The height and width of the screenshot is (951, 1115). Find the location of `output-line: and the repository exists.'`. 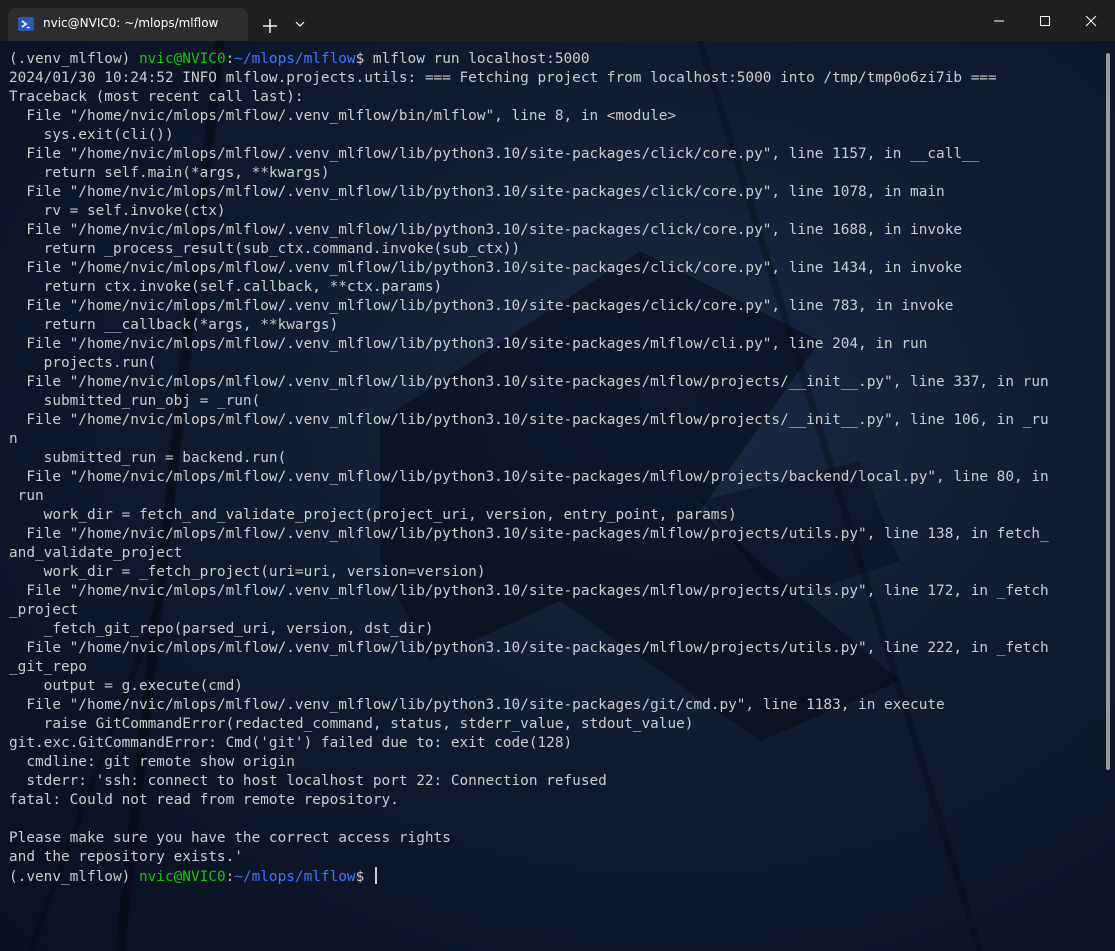

output-line: and the repository exists.' is located at coordinates (126, 857).